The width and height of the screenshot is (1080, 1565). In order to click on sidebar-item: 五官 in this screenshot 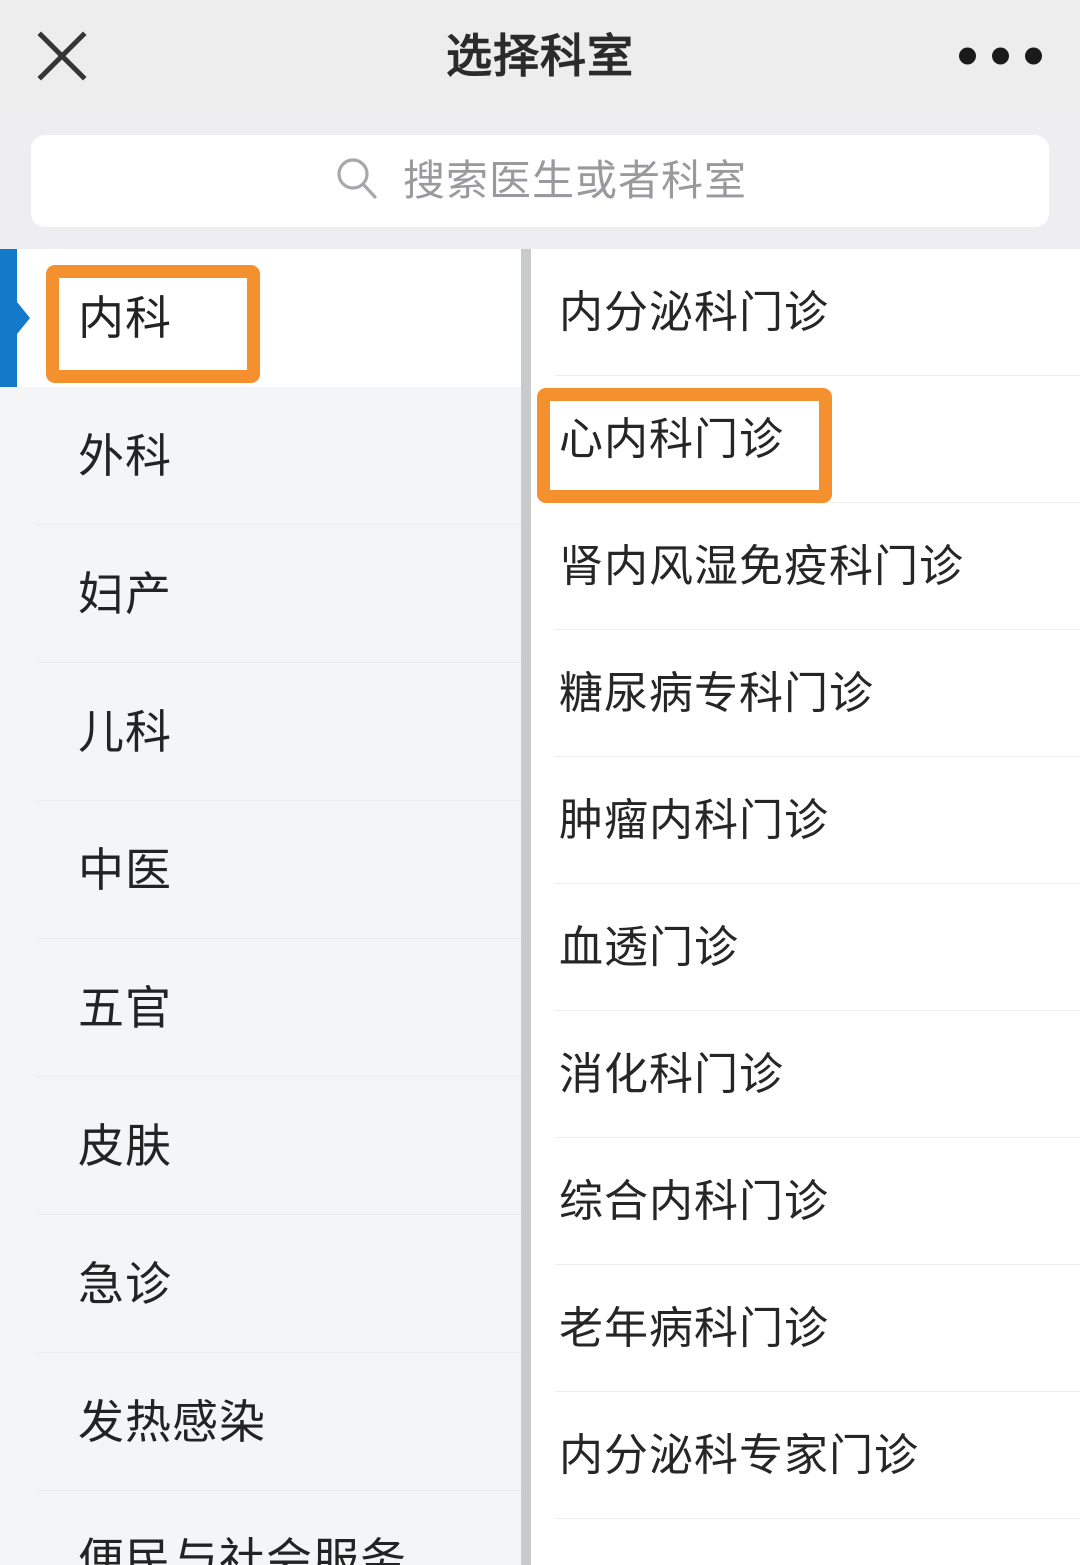, I will do `click(265, 1008)`.